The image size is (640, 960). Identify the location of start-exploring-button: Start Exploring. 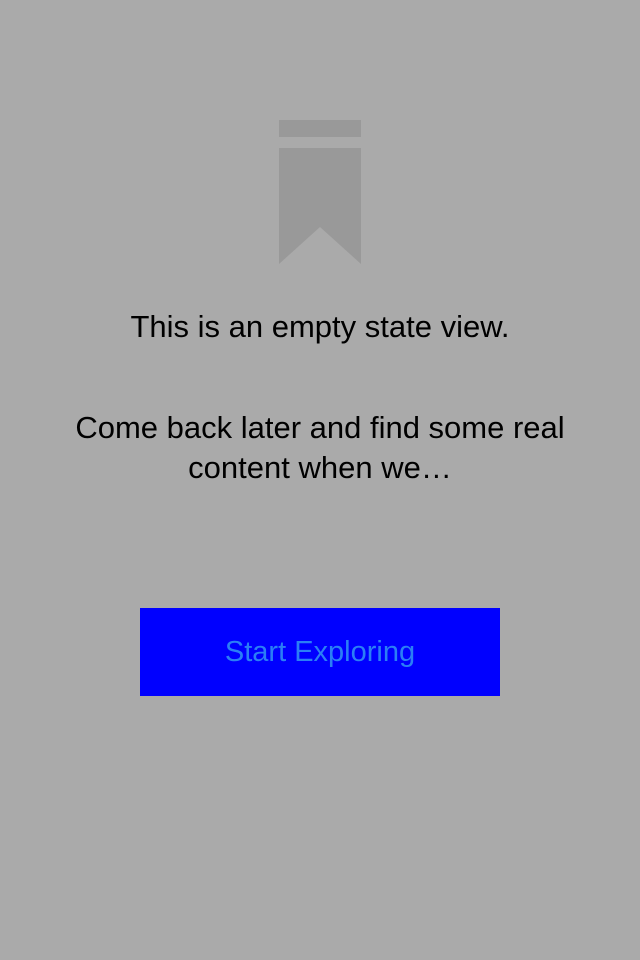
(320, 652).